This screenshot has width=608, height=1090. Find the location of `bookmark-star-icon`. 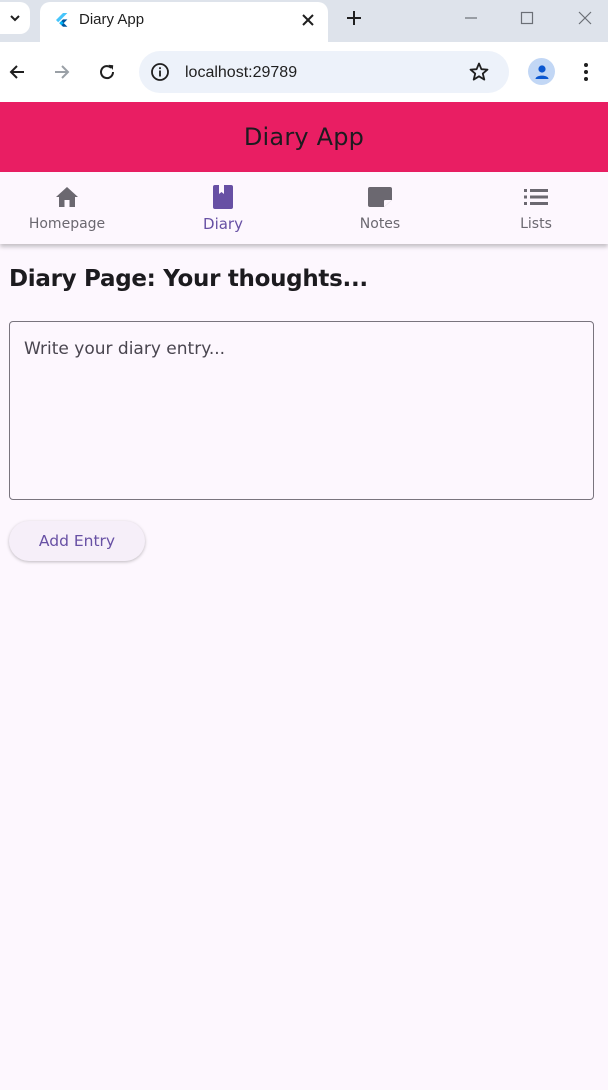

bookmark-star-icon is located at coordinates (479, 72).